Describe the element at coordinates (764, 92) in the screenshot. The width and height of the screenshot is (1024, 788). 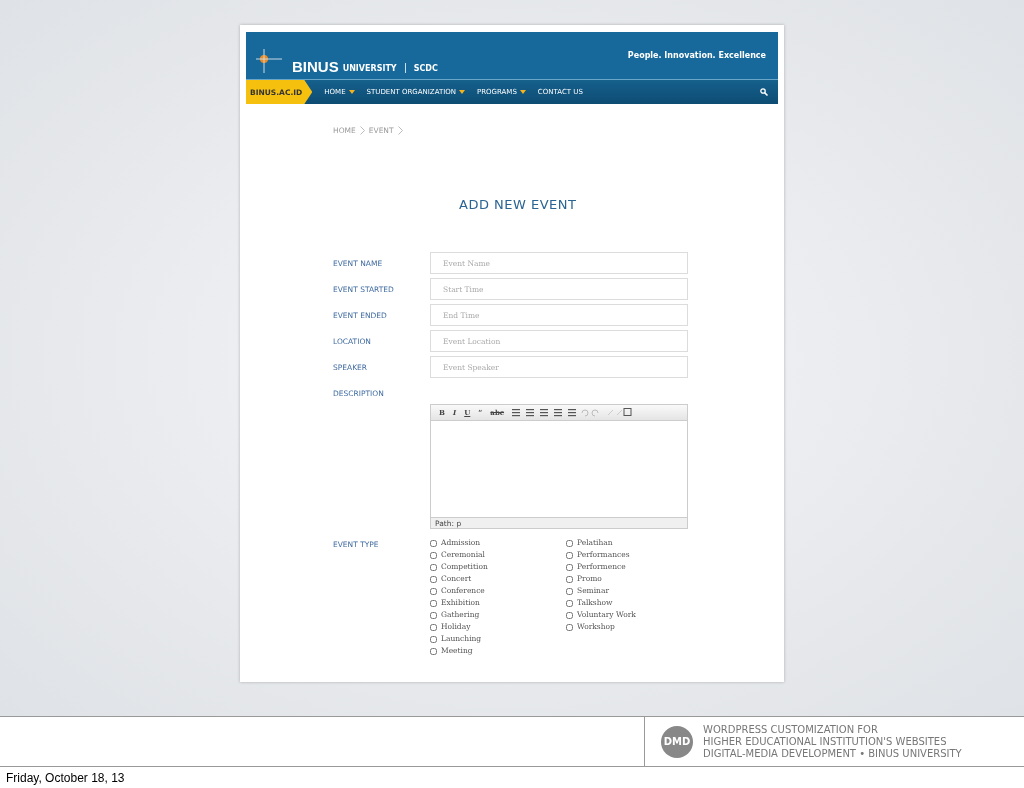
I see `search-icon` at that location.